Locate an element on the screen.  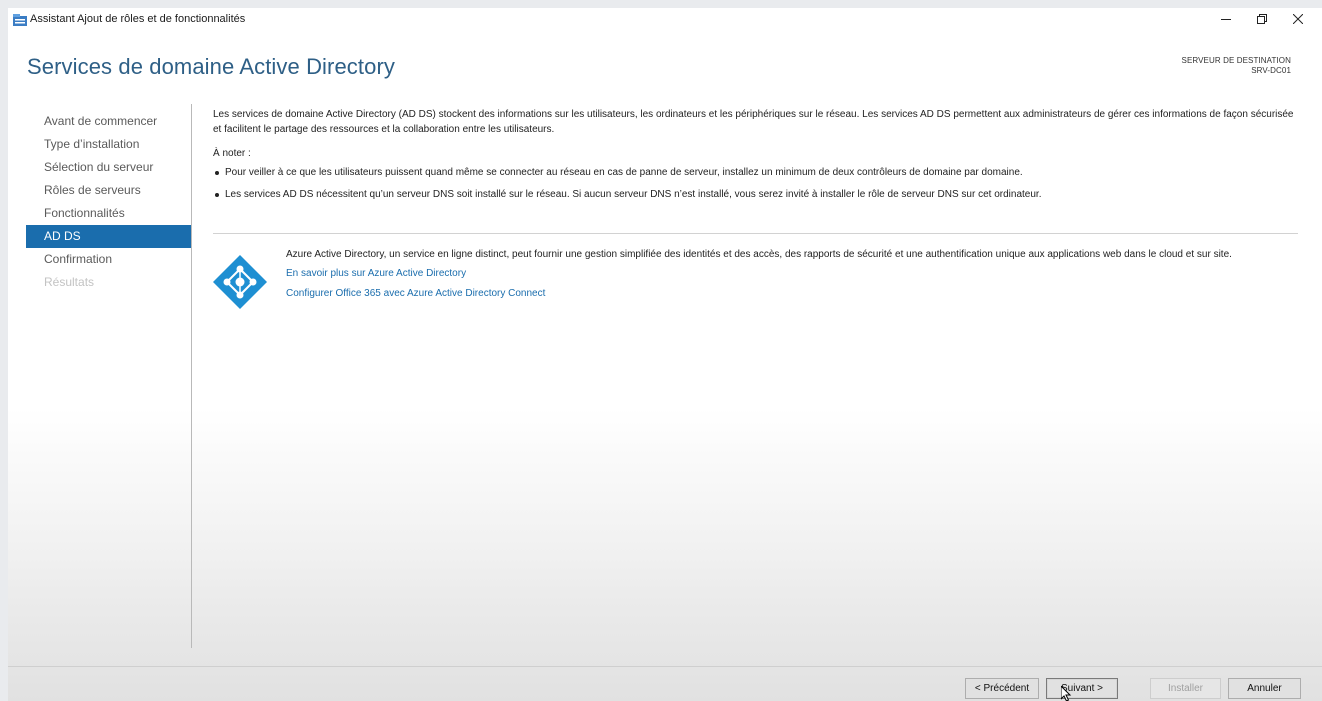
close-button is located at coordinates (1298, 19).